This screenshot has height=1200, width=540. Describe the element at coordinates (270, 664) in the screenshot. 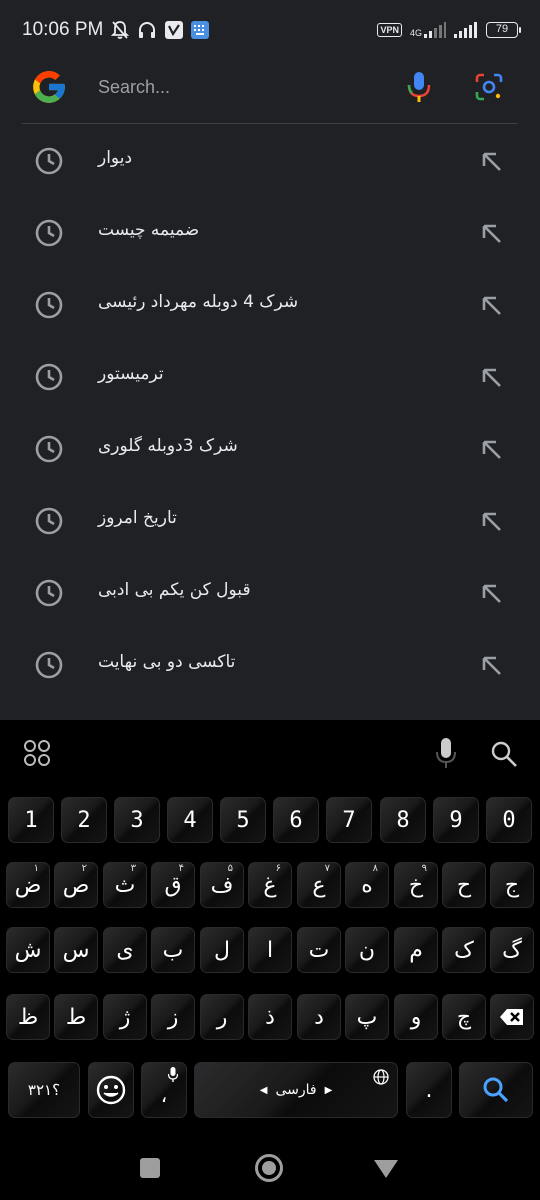

I see `suggestion-item: تاکسی دو بی نهایت` at that location.